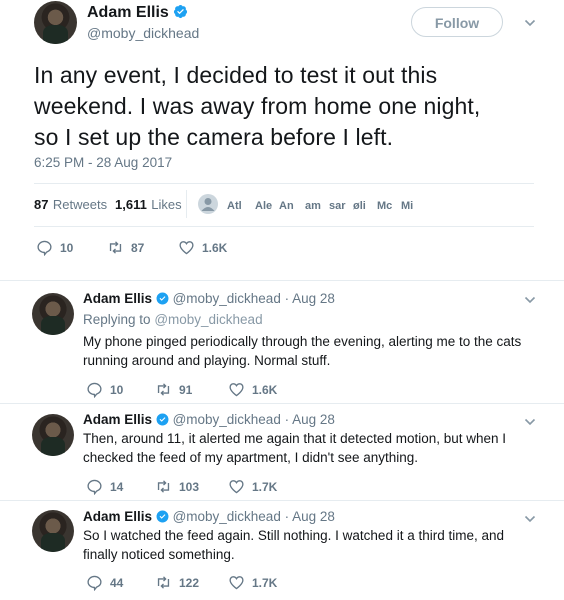  What do you see at coordinates (289, 206) in the screenshot?
I see `liker-name: An` at bounding box center [289, 206].